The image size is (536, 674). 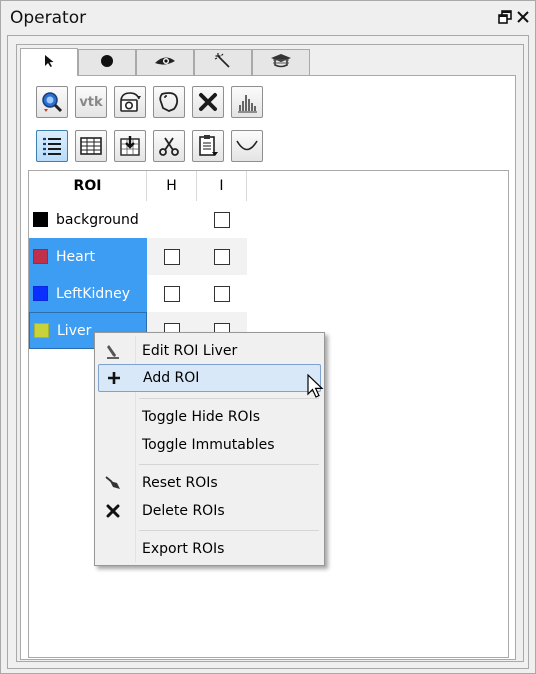 I want to click on menu-item-label: Toggle Immutables, so click(x=208, y=445).